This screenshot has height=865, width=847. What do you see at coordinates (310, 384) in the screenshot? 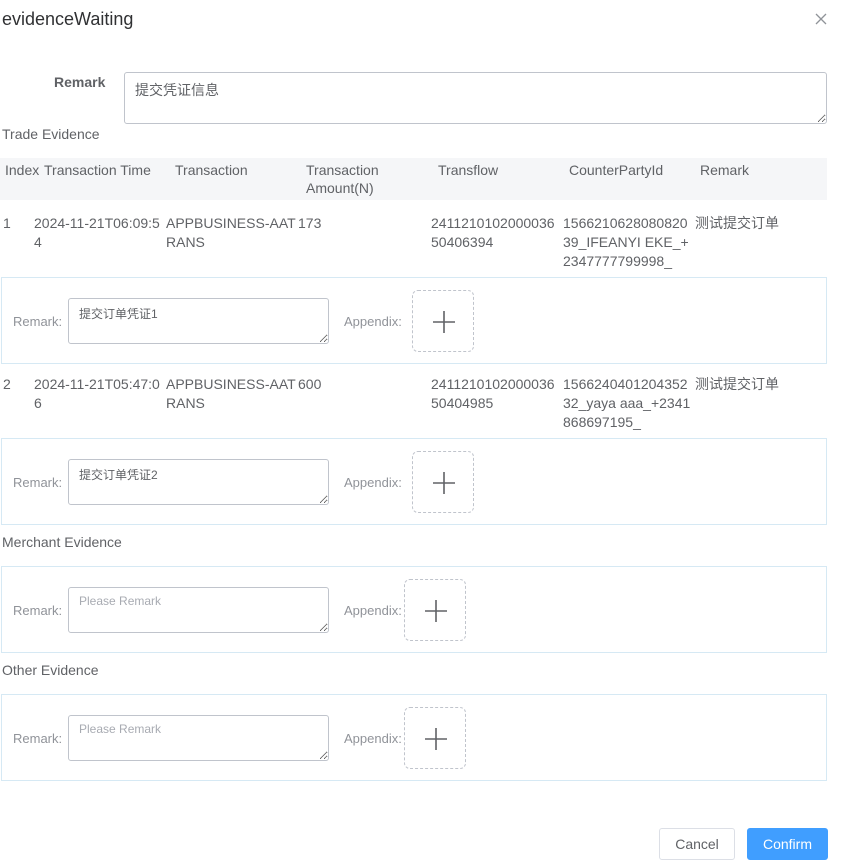
I see `row-amount: 600` at bounding box center [310, 384].